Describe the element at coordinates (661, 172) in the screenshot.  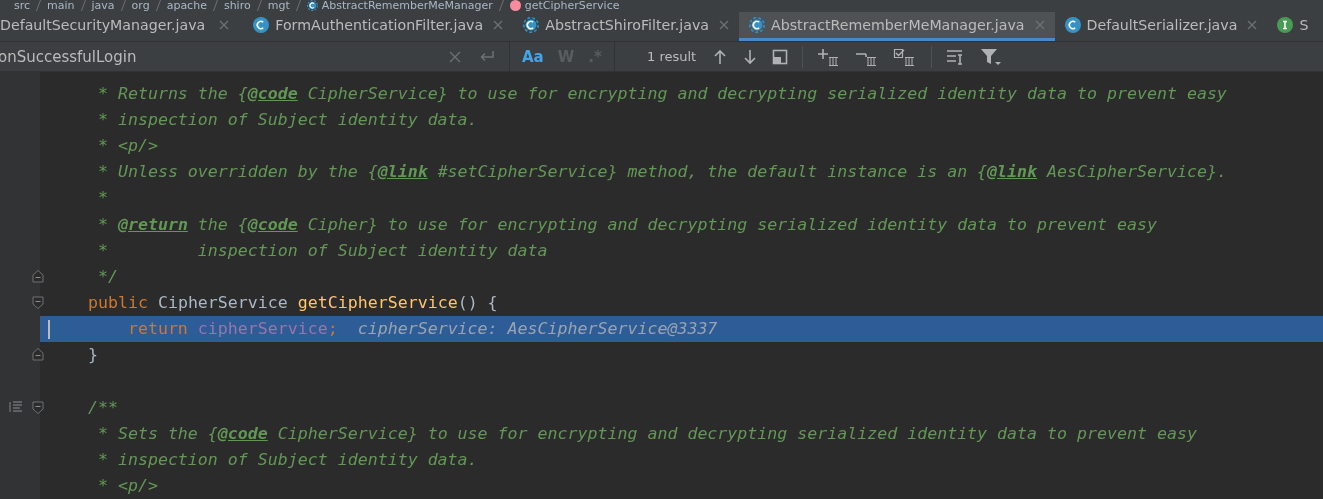
I see `code-line: * Unless overridden by the {@link #setCipherService} method, the default instance is an {@link AesCipherService}.` at that location.